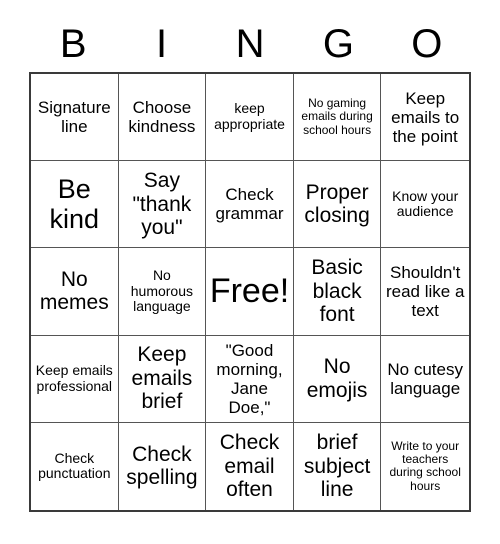 This screenshot has height=544, width=500. I want to click on bingo-cell: Keep emails brief, so click(162, 379).